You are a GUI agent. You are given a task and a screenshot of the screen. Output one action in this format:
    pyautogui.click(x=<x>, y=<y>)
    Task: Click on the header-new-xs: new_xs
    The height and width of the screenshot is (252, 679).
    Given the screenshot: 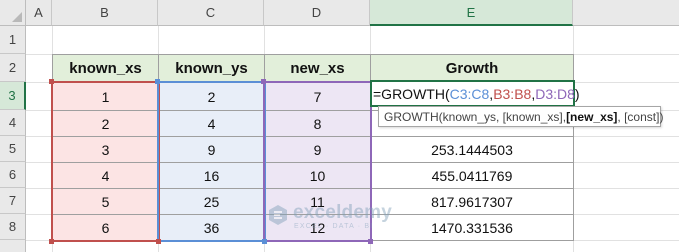 What is the action you would take?
    pyautogui.click(x=317, y=68)
    